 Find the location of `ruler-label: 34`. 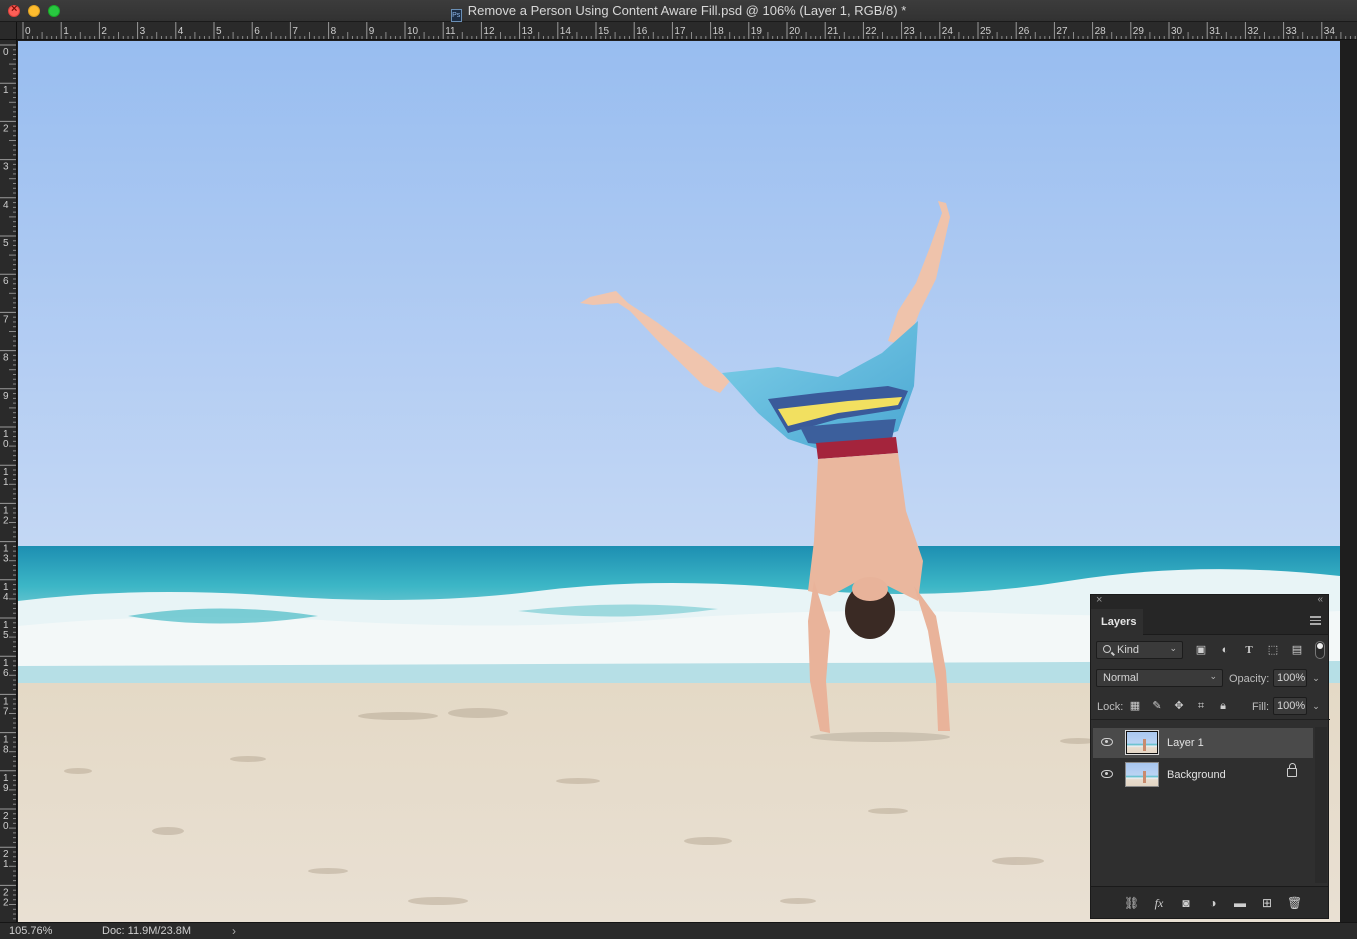

ruler-label: 34 is located at coordinates (1330, 31).